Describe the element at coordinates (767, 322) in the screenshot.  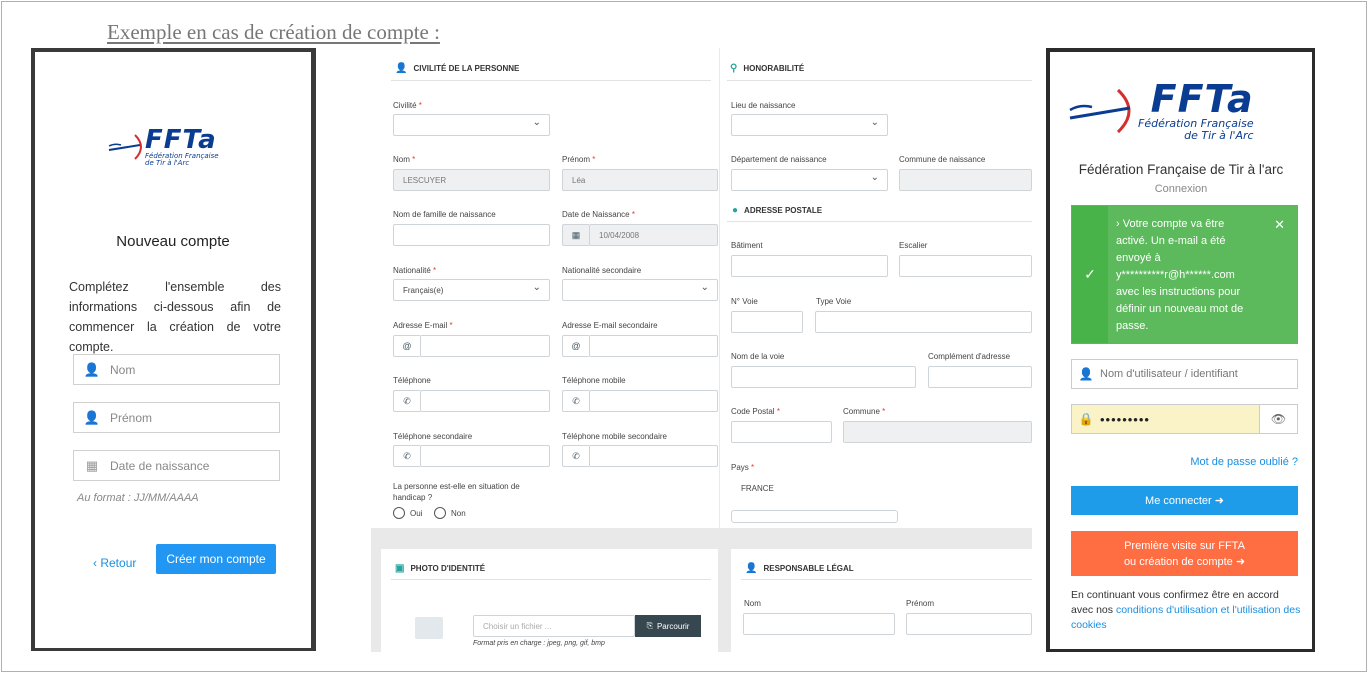
I see `nvoie-input` at that location.